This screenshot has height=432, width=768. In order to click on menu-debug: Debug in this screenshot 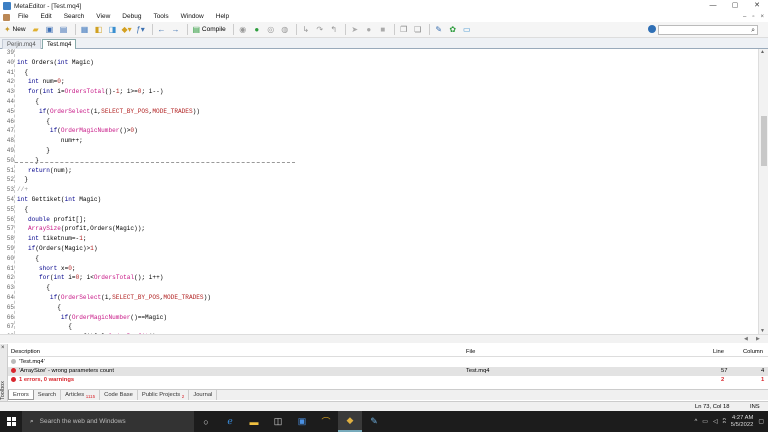, I will do `click(131, 17)`.